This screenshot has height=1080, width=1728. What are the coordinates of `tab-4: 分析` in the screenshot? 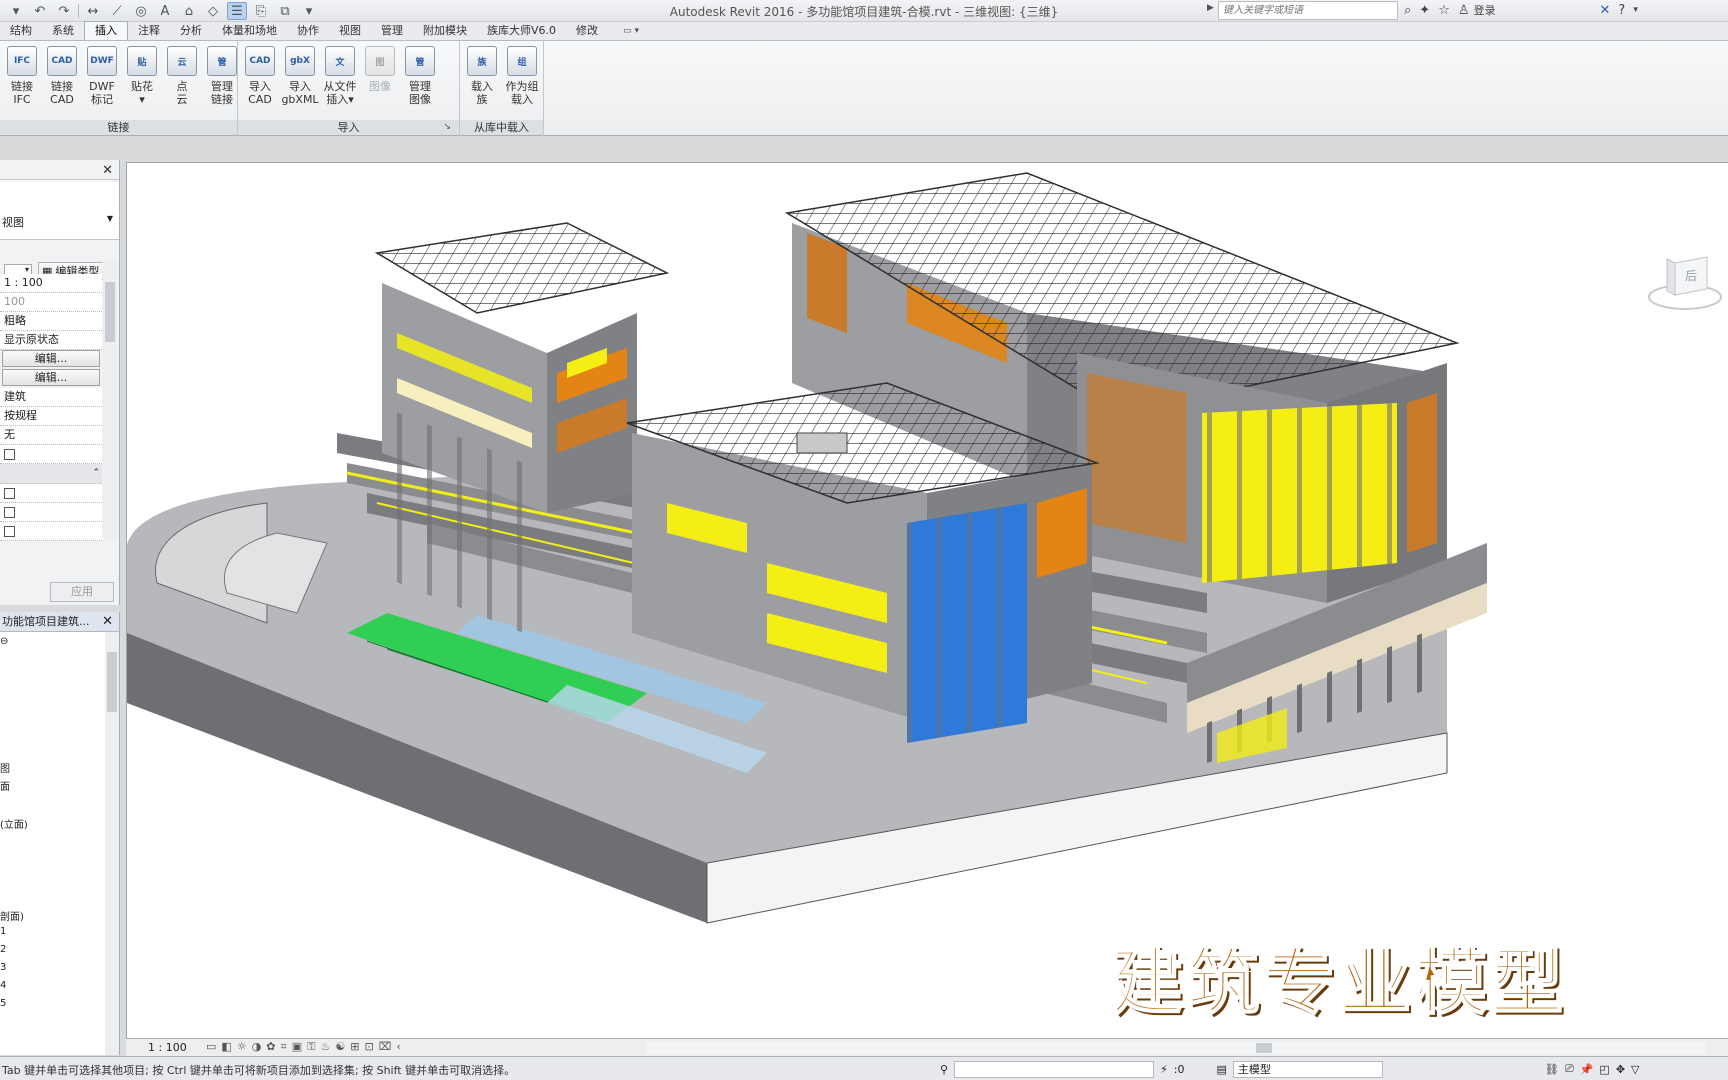 It's located at (191, 31).